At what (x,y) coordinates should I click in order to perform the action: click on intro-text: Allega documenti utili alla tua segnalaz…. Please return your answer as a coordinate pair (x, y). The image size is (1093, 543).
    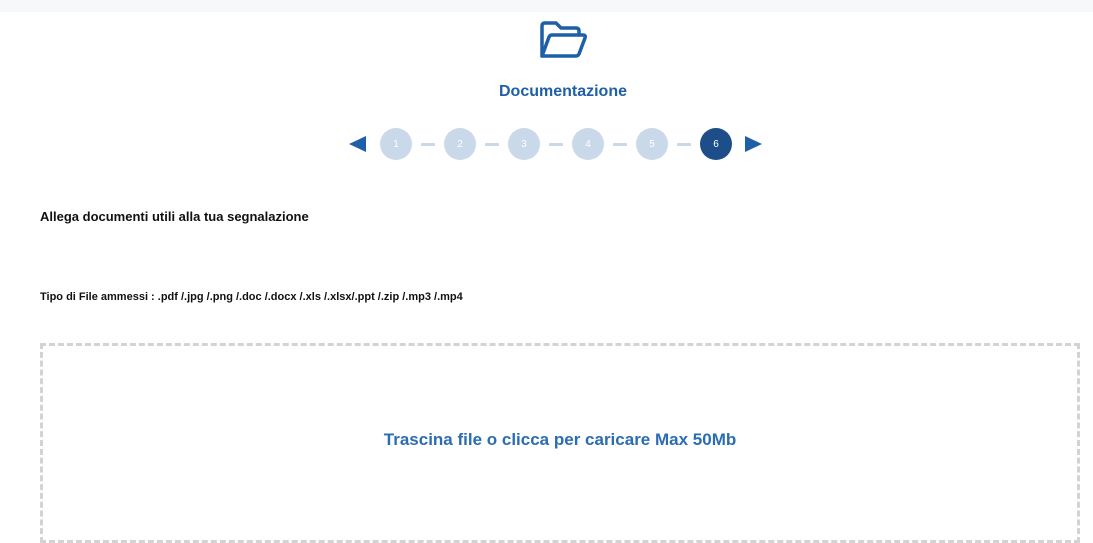
    Looking at the image, I should click on (174, 216).